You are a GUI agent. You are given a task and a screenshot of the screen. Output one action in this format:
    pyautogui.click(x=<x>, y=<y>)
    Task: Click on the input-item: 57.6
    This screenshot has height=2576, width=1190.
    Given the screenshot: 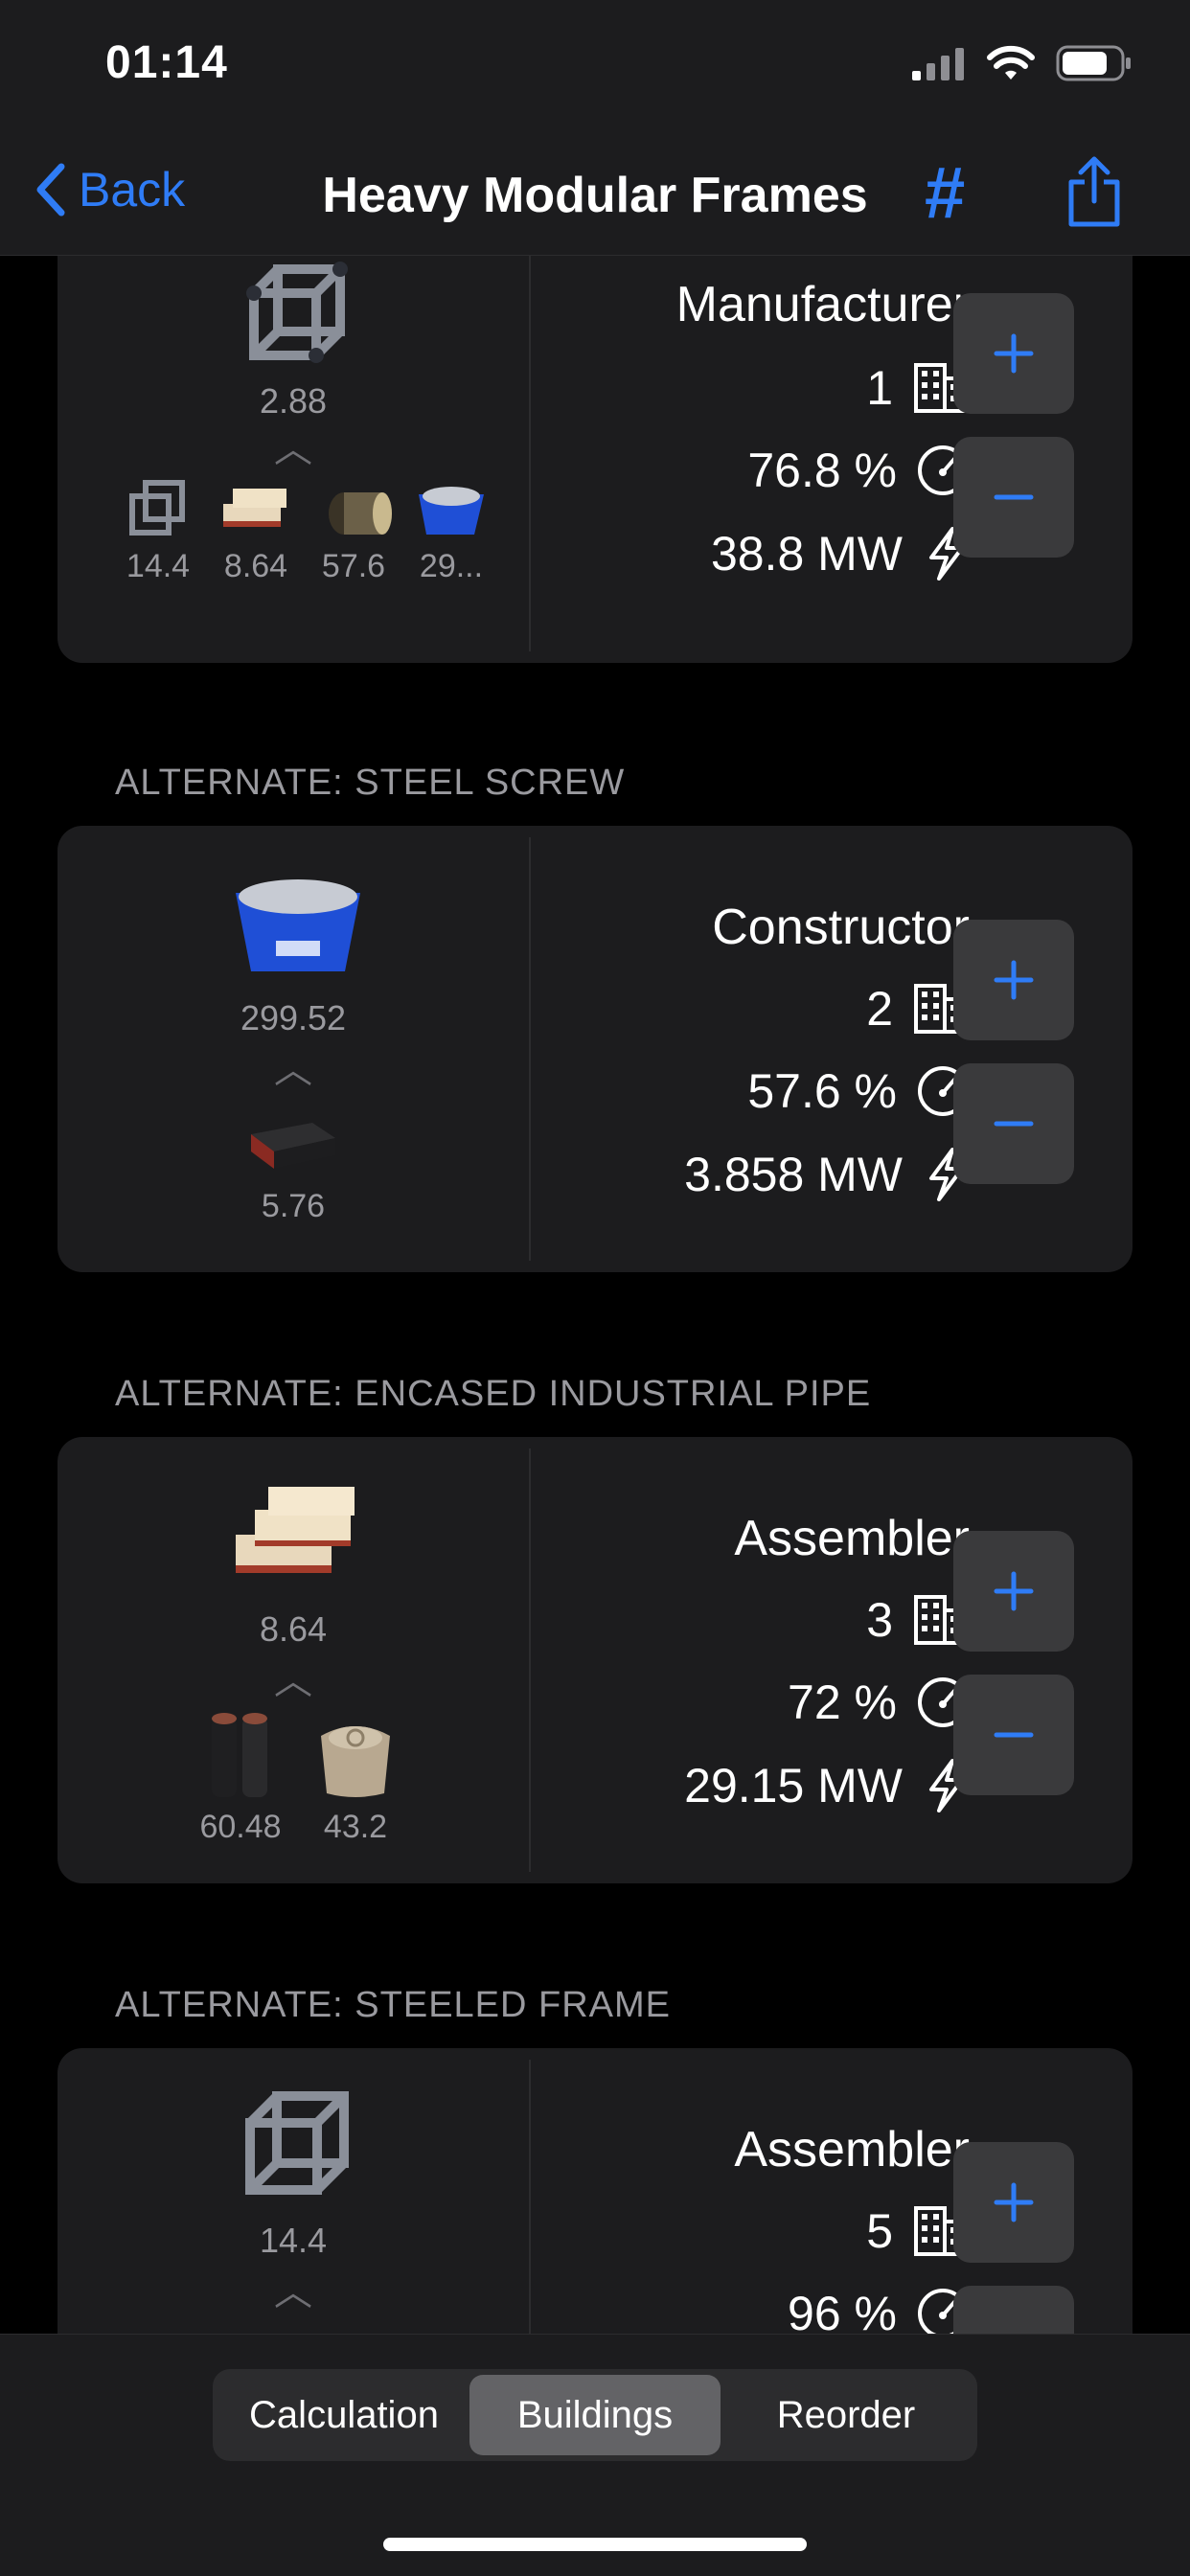 What is the action you would take?
    pyautogui.click(x=354, y=530)
    